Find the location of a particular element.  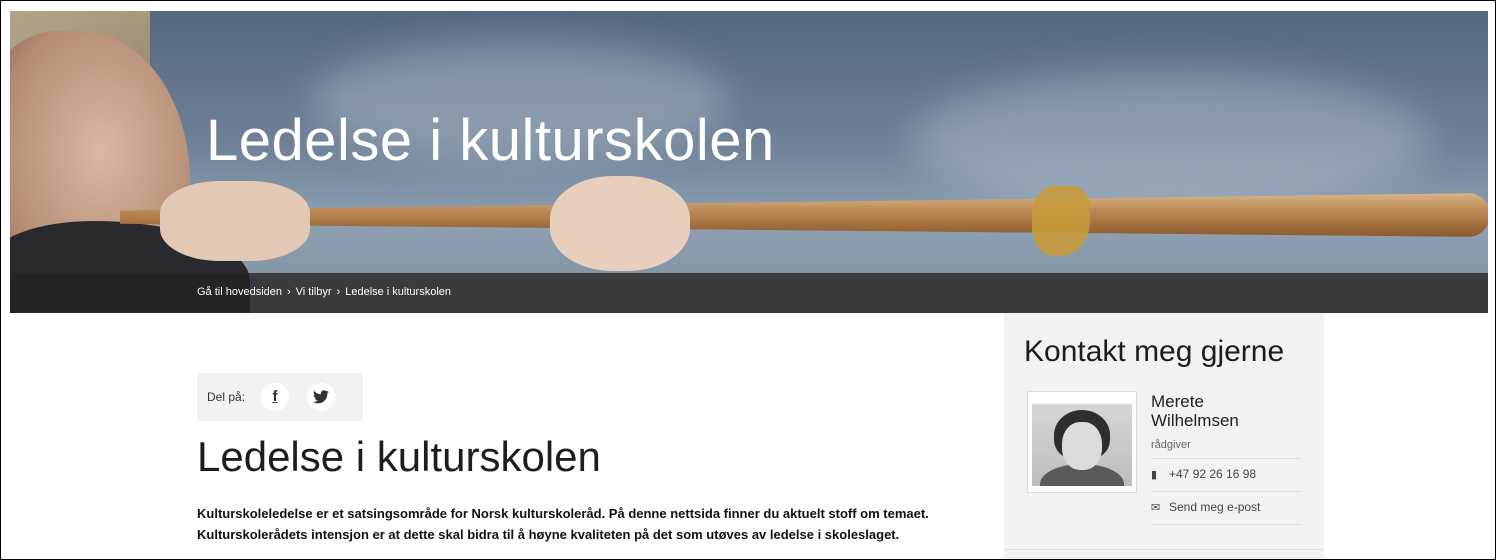

phone-icon: ▮ is located at coordinates (1154, 475).